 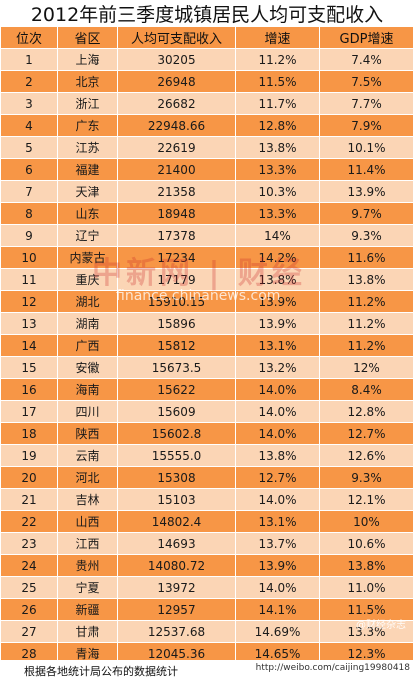 I want to click on cell-growth: 11.7%, so click(x=277, y=103).